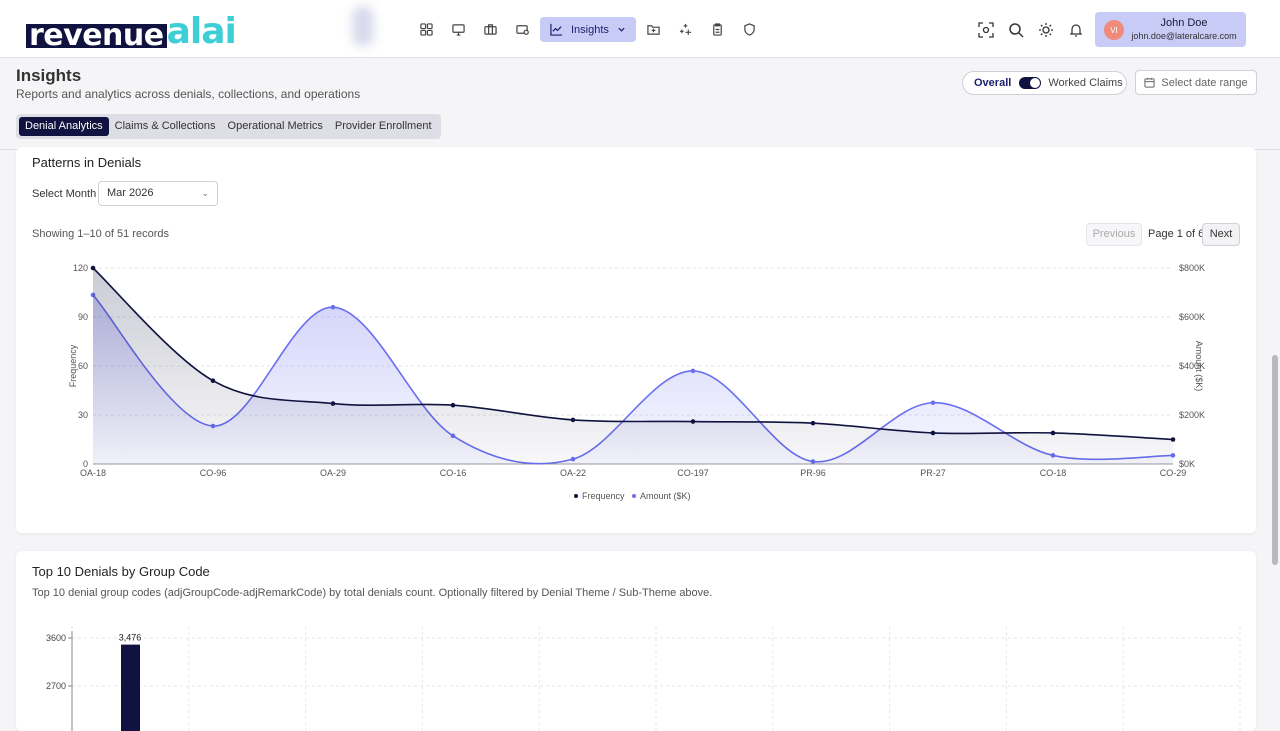  What do you see at coordinates (130, 638) in the screenshot?
I see `bar-data-label: 3,476` at bounding box center [130, 638].